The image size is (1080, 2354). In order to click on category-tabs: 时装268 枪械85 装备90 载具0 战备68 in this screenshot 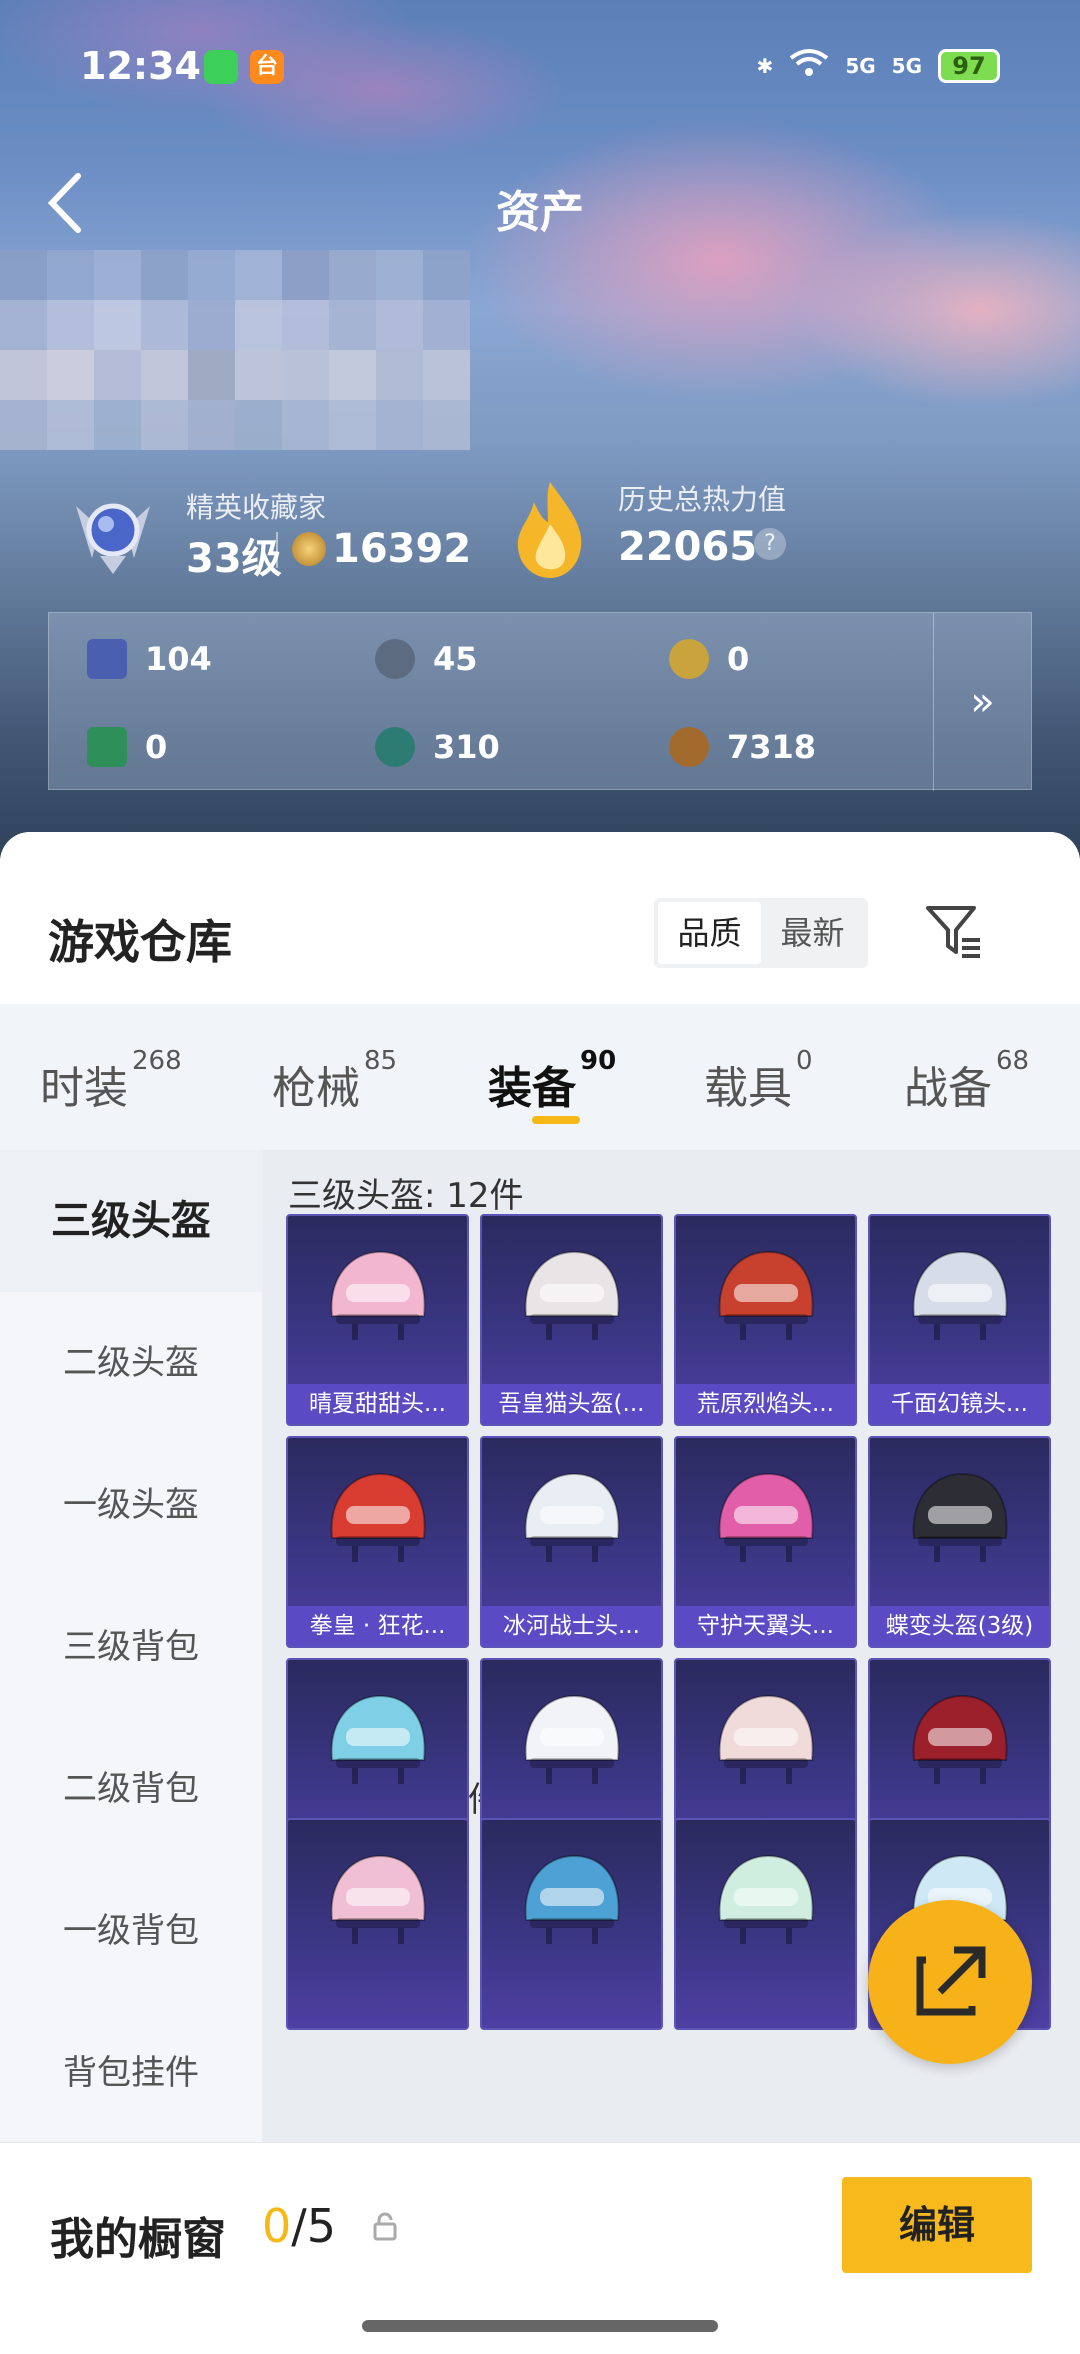, I will do `click(540, 1077)`.